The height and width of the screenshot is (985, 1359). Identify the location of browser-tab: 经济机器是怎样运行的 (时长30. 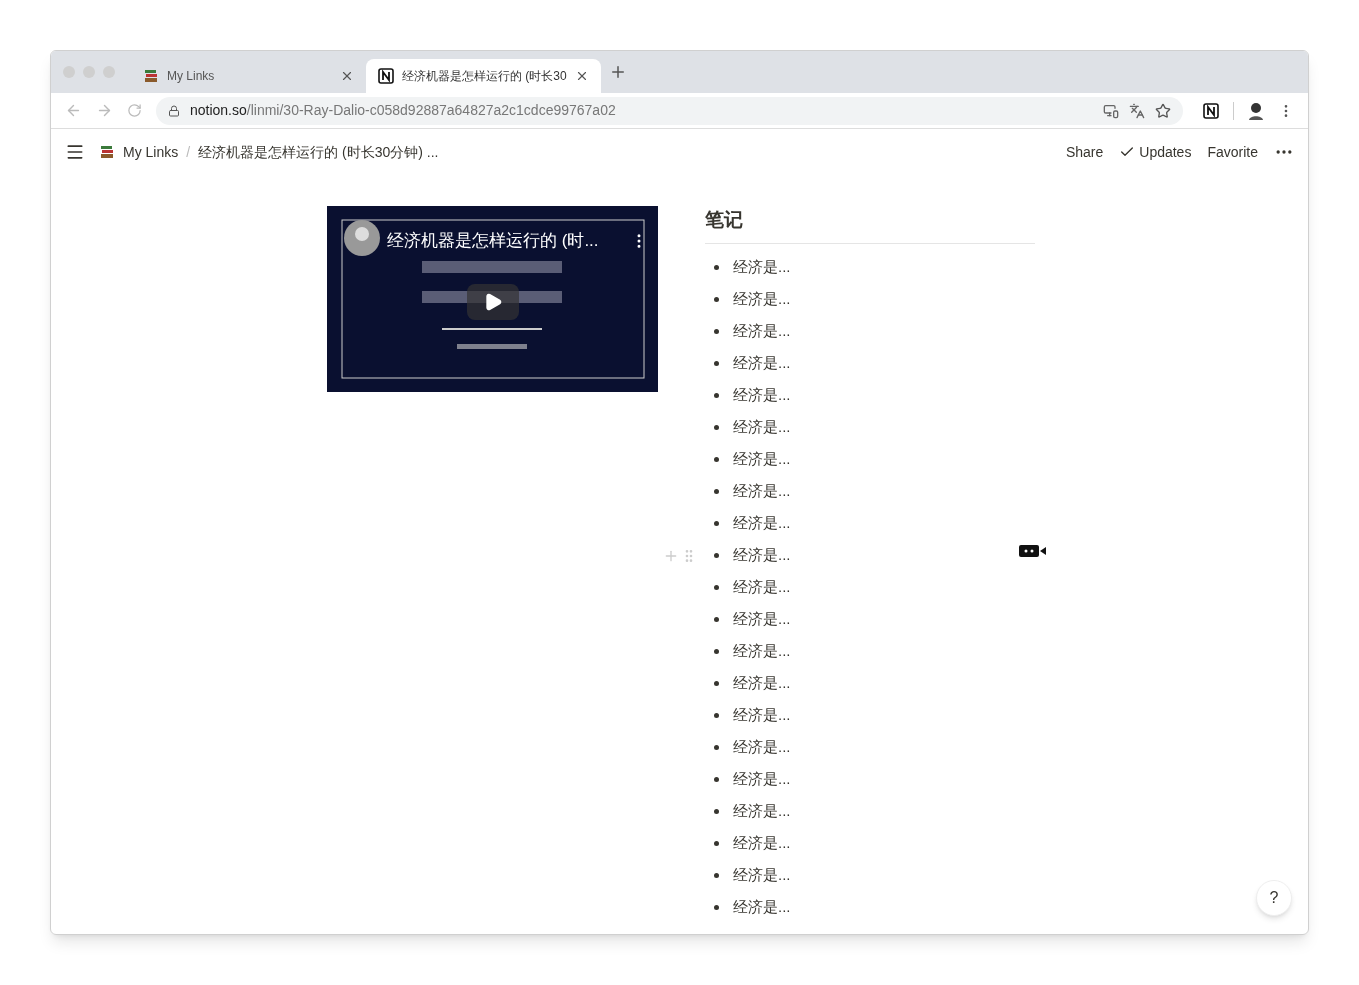
(483, 76).